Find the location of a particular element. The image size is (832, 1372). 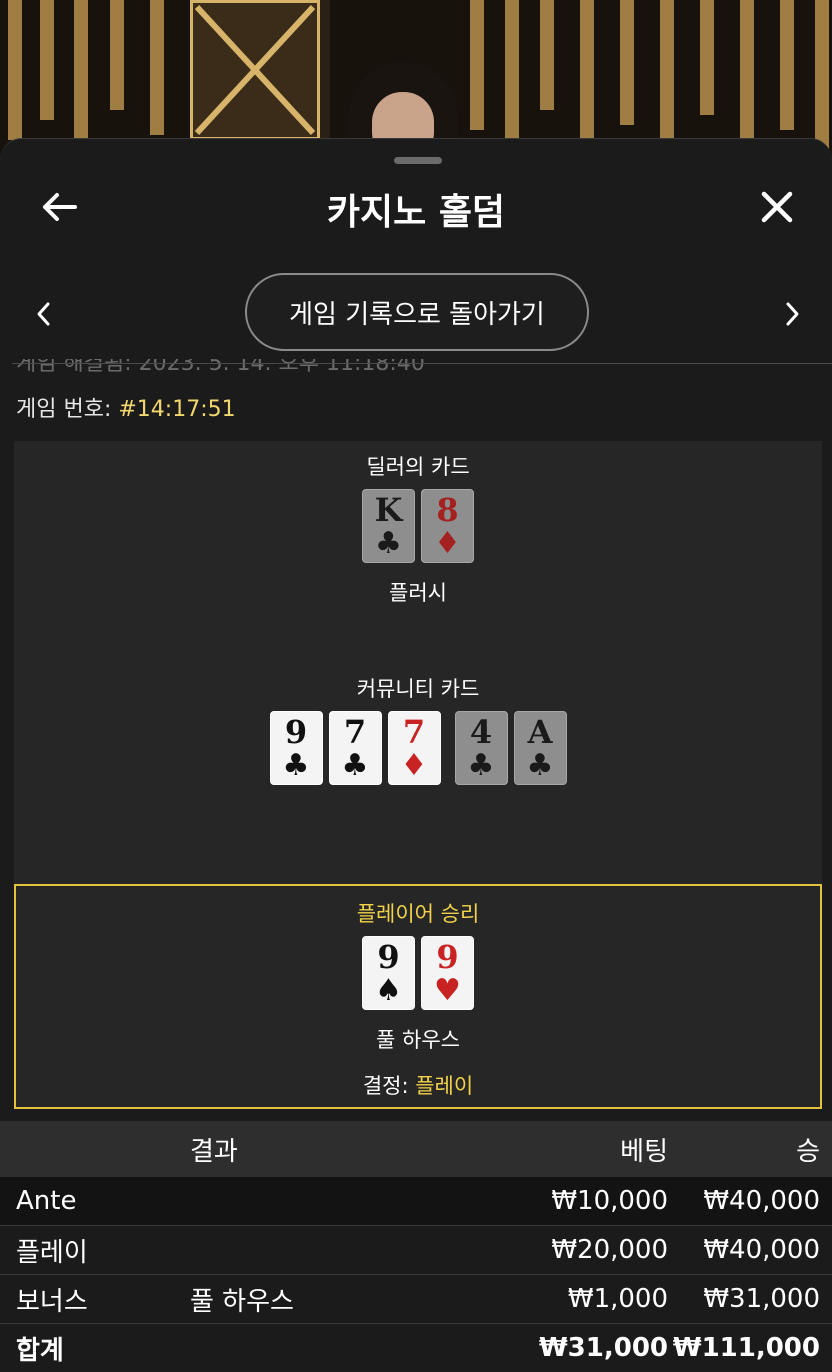

dealer-cards: K ♣ 8 ♦ is located at coordinates (418, 526).